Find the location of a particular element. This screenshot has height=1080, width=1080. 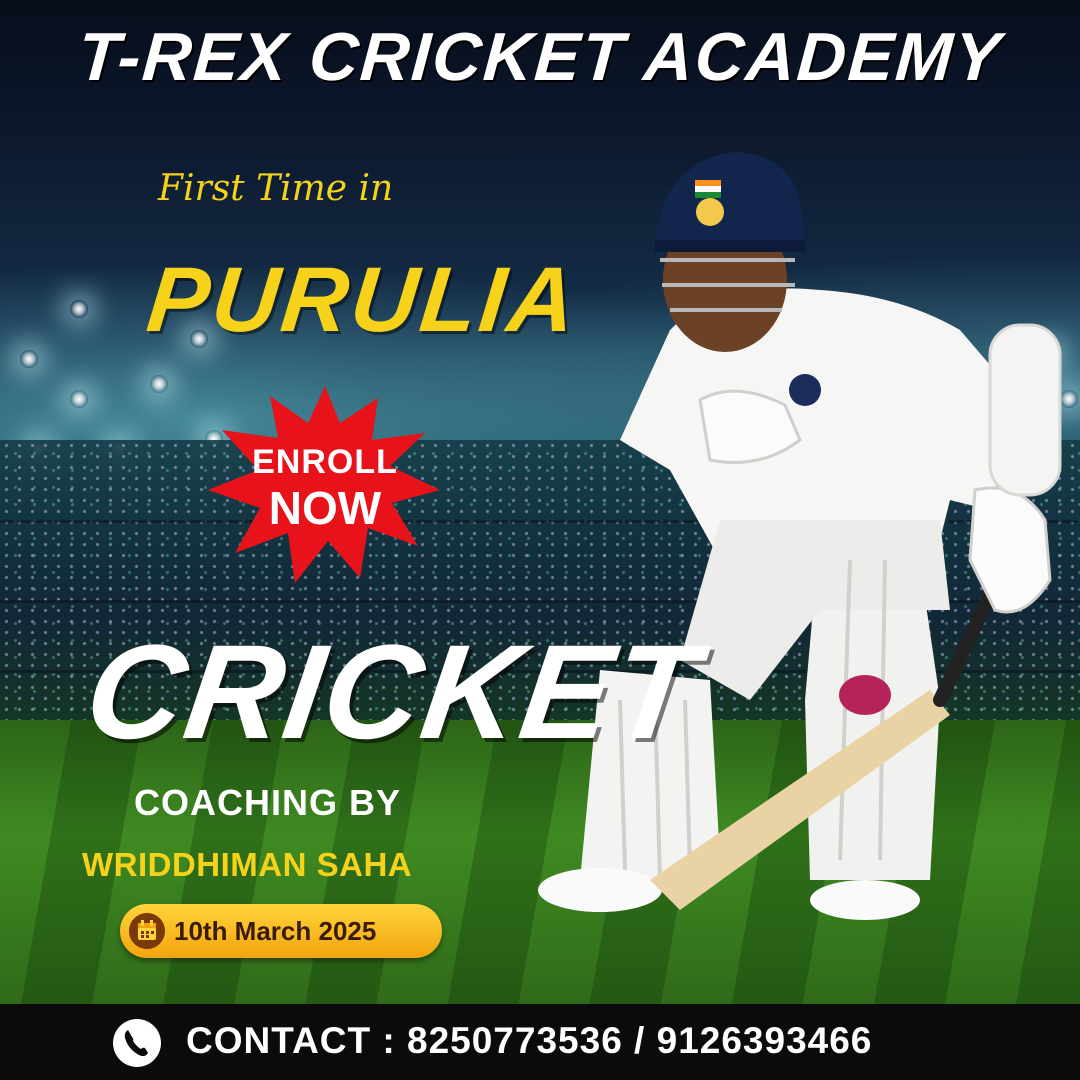

contact-numbers: CONTACT : 8250773536 / 9126393466 is located at coordinates (529, 1041).